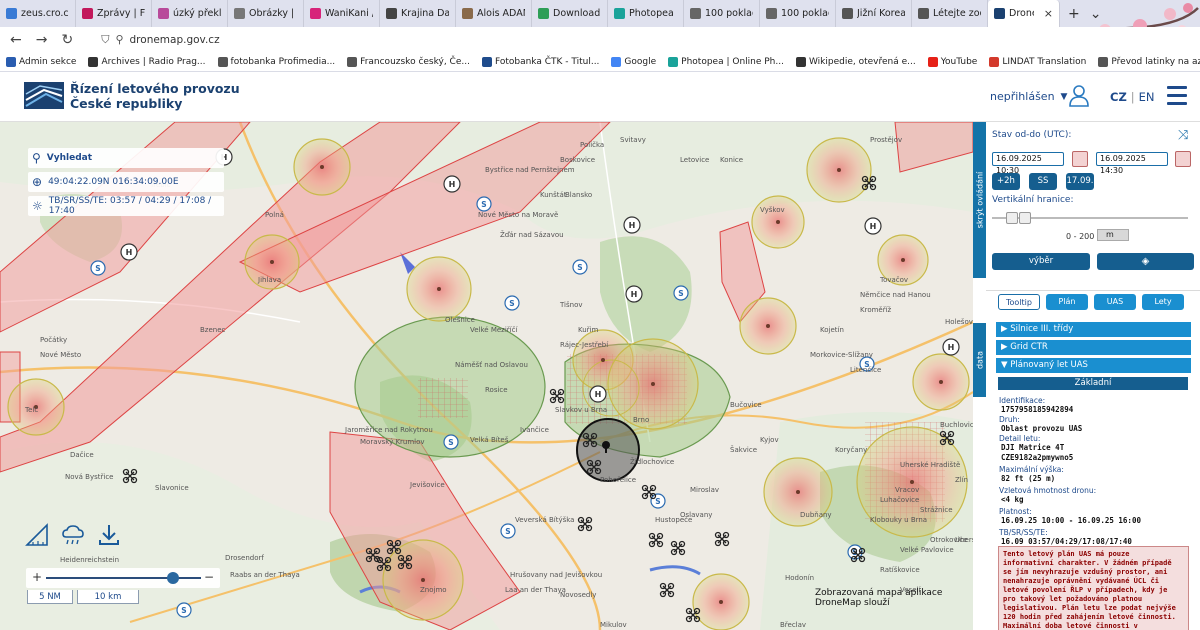  Describe the element at coordinates (1093, 383) in the screenshot. I see `section-basic: Základní` at that location.